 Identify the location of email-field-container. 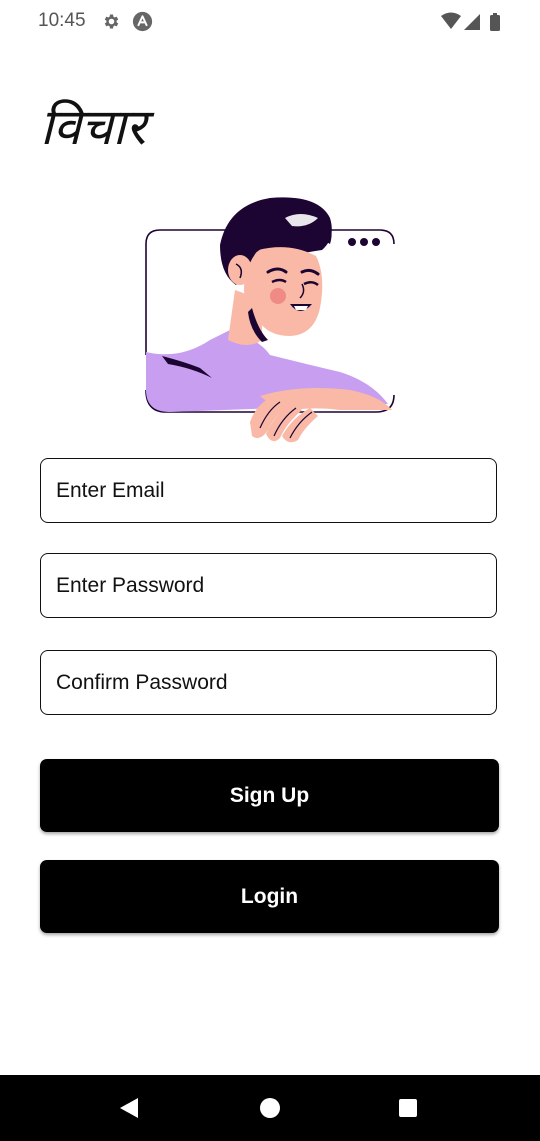
(268, 490).